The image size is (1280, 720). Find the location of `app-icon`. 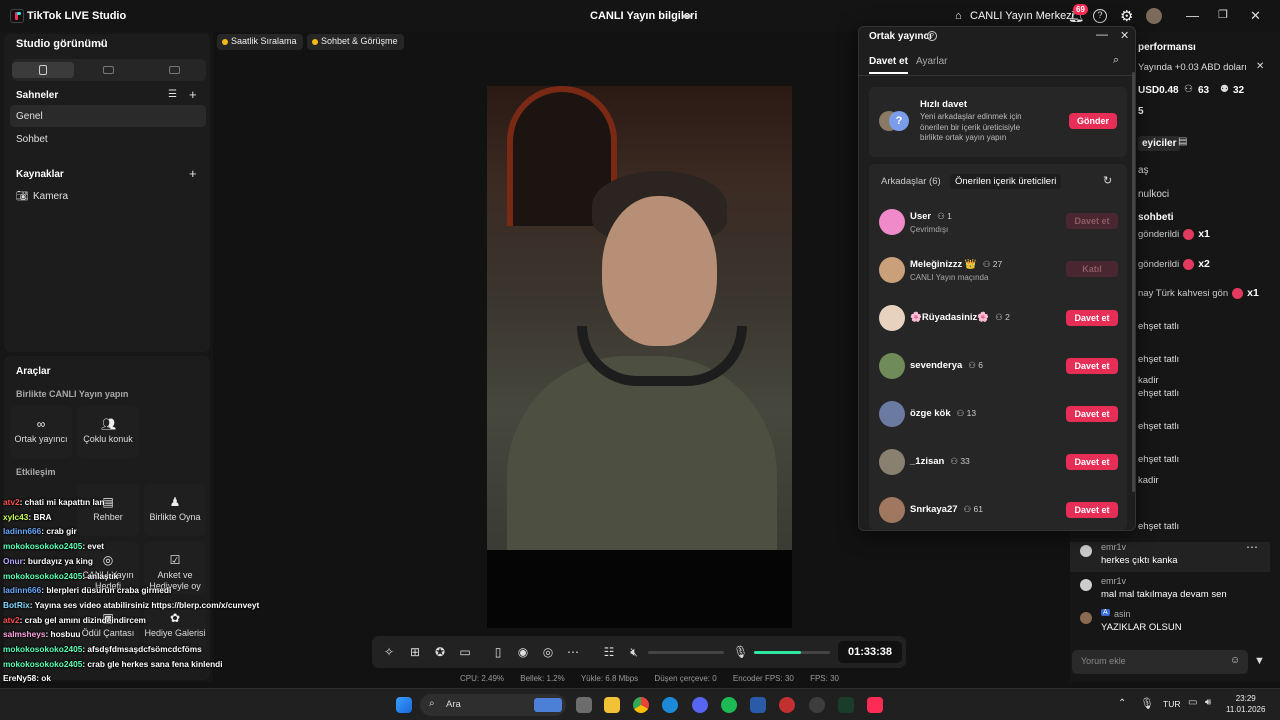

app-icon is located at coordinates (758, 705).